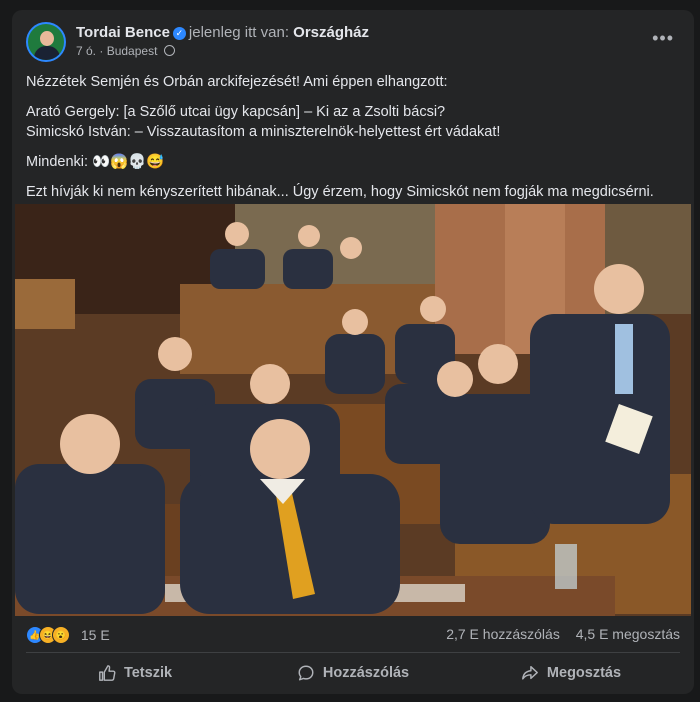 The width and height of the screenshot is (700, 702). Describe the element at coordinates (61, 635) in the screenshot. I see `wow-reaction-icon: 😮` at that location.